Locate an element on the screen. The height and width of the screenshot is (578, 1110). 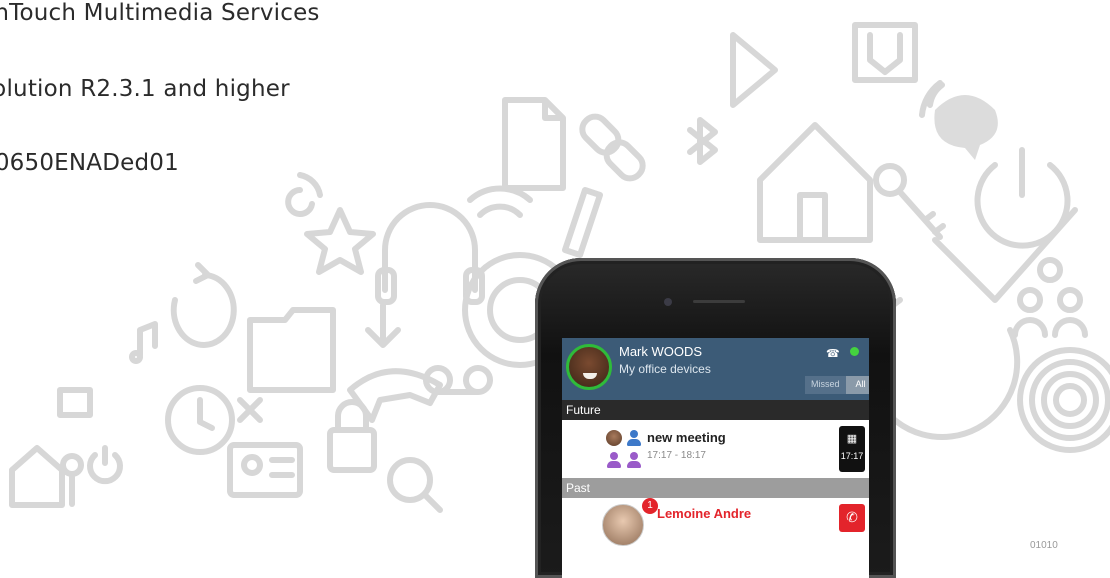
meeting-title: new meeting is located at coordinates (686, 437).